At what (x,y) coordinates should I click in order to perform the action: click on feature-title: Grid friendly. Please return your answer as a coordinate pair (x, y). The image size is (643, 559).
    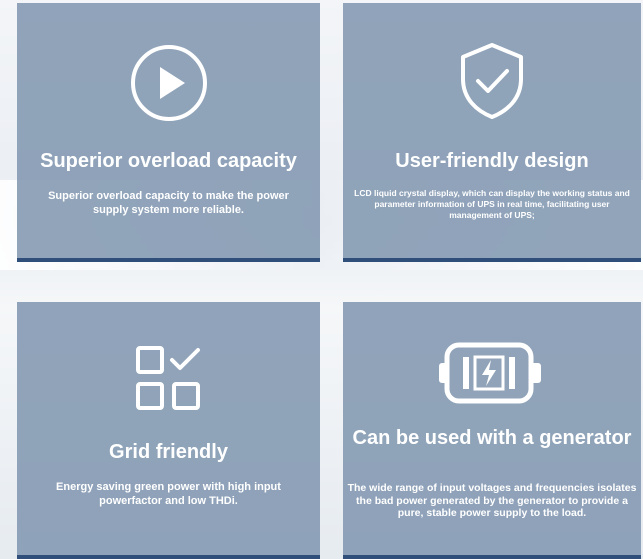
    Looking at the image, I should click on (168, 452).